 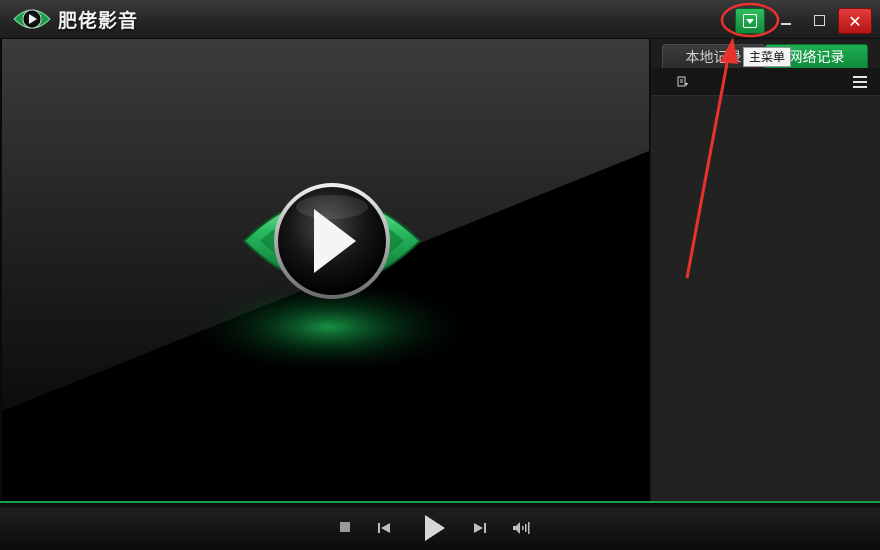 I want to click on add-to-list-icon, so click(x=683, y=82).